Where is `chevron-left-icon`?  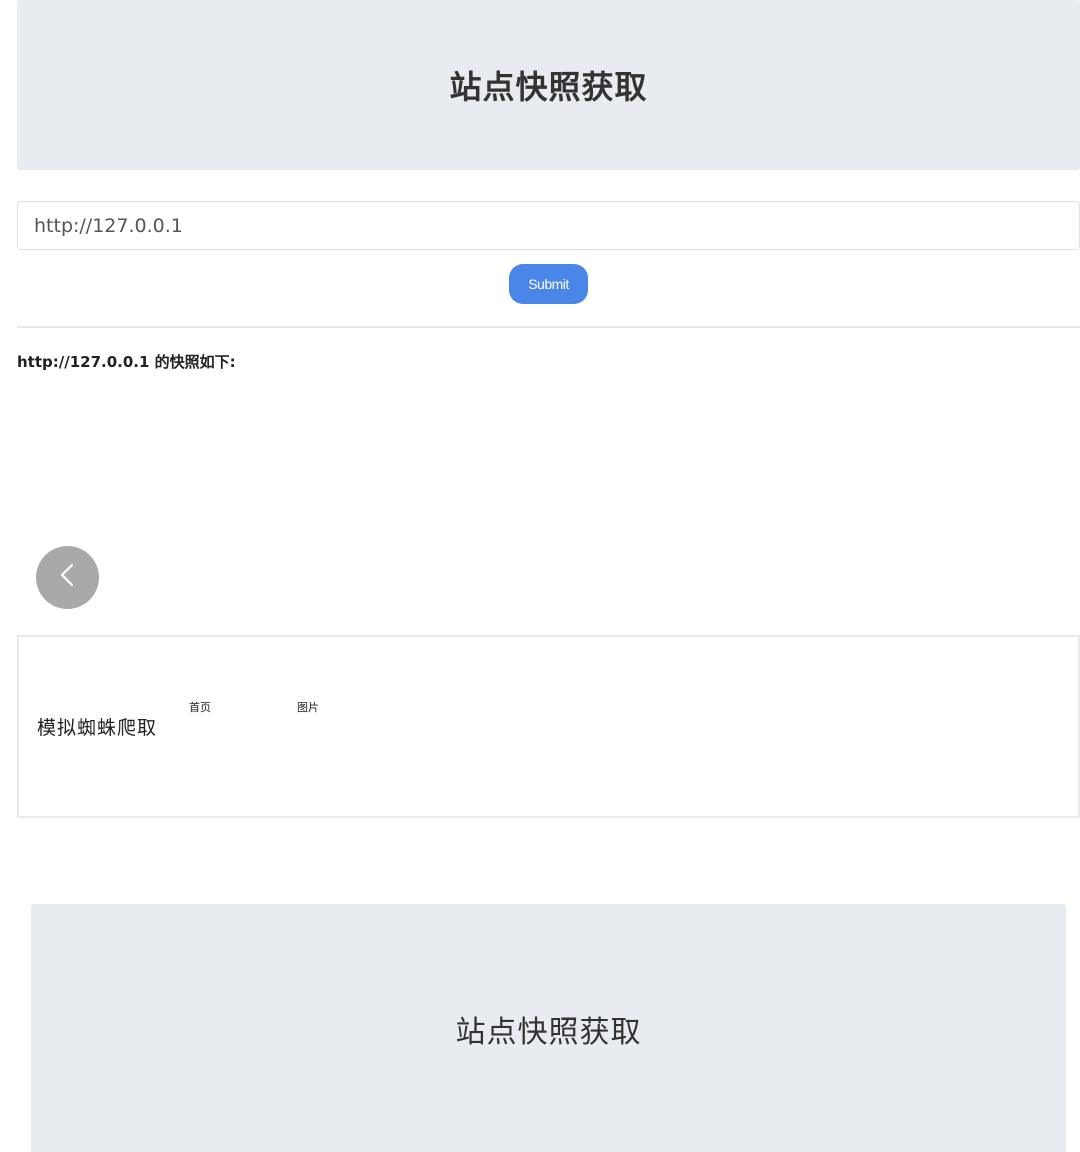
chevron-left-icon is located at coordinates (68, 577).